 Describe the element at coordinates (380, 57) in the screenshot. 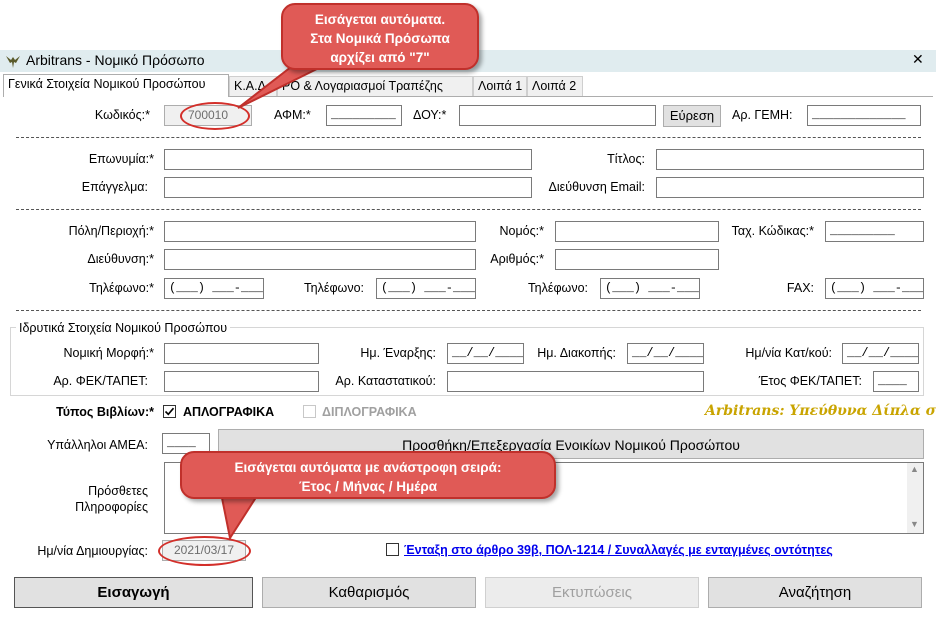

I see `top-callout-line3: αρχίζει από "7"` at that location.